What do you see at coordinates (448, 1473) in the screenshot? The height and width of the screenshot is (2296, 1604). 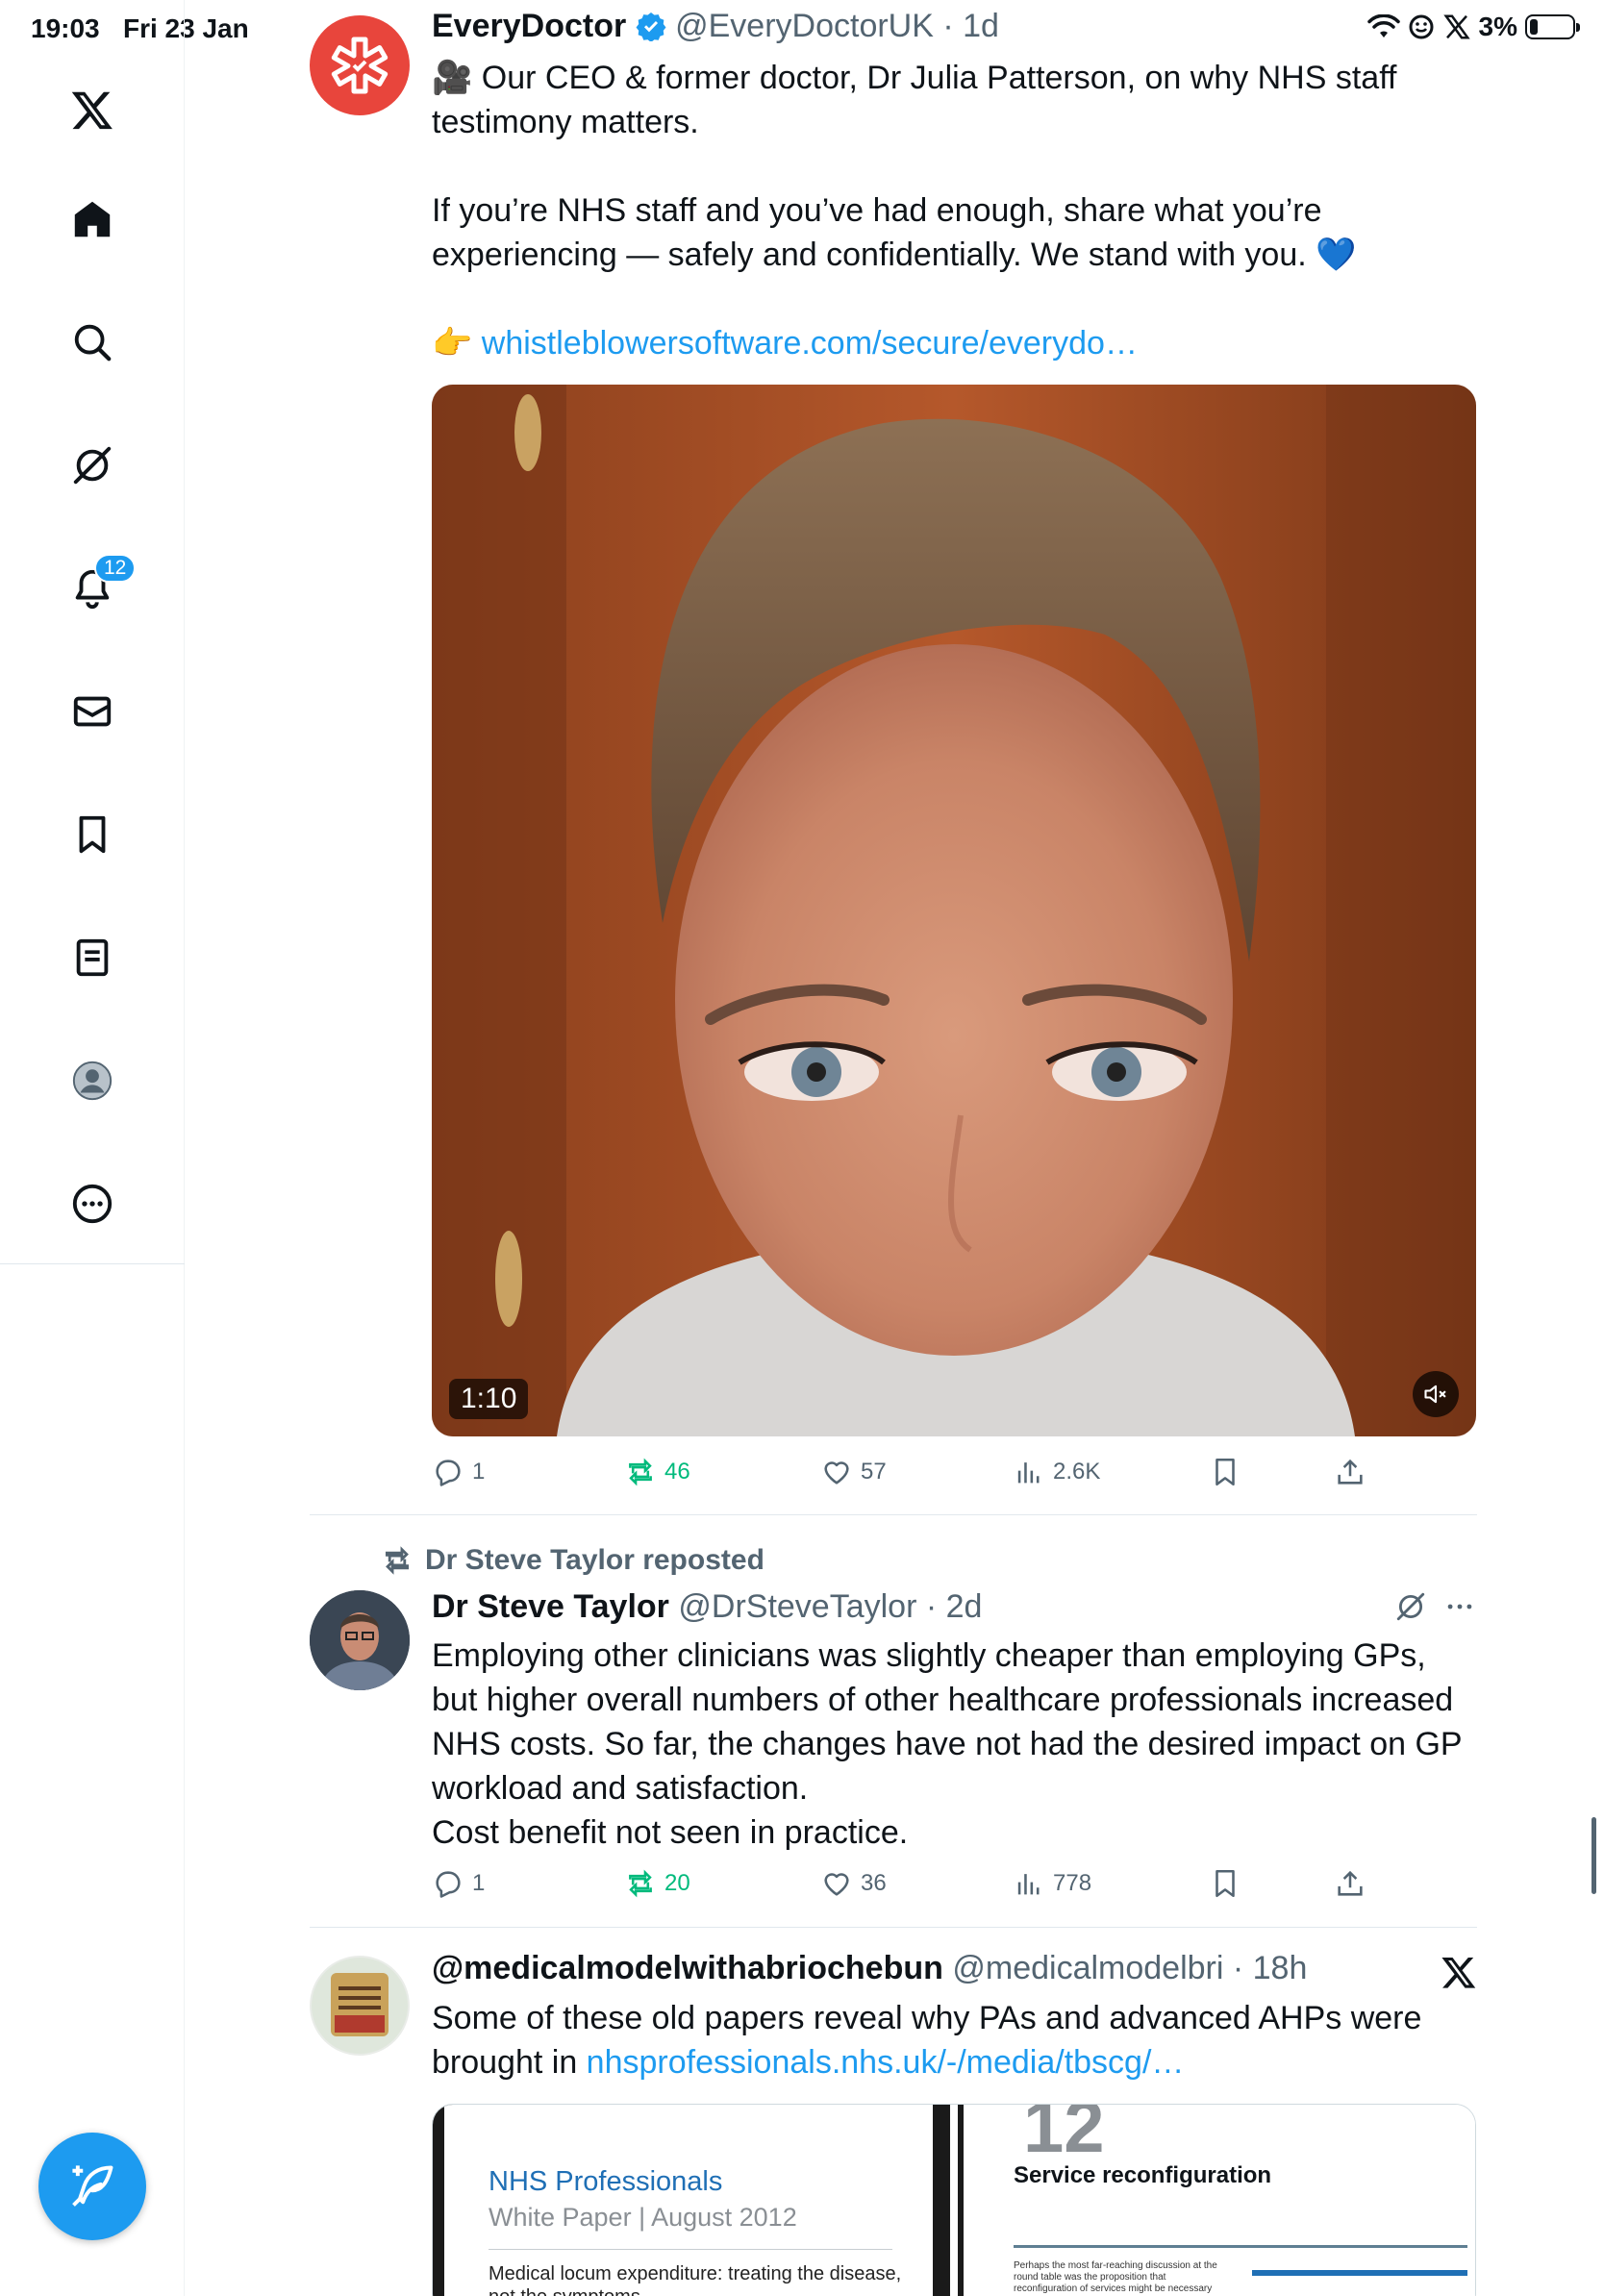 I see `reply-icon` at bounding box center [448, 1473].